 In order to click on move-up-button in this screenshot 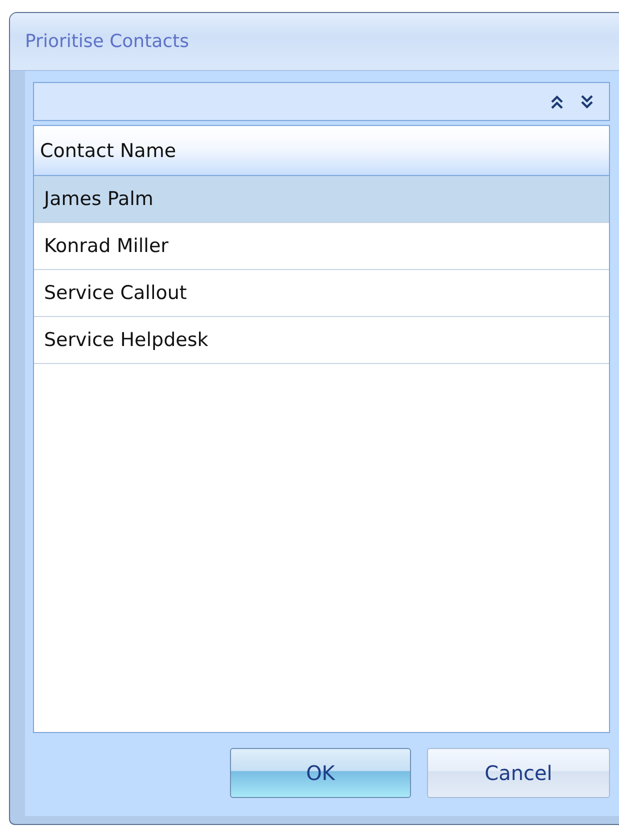, I will do `click(557, 102)`.